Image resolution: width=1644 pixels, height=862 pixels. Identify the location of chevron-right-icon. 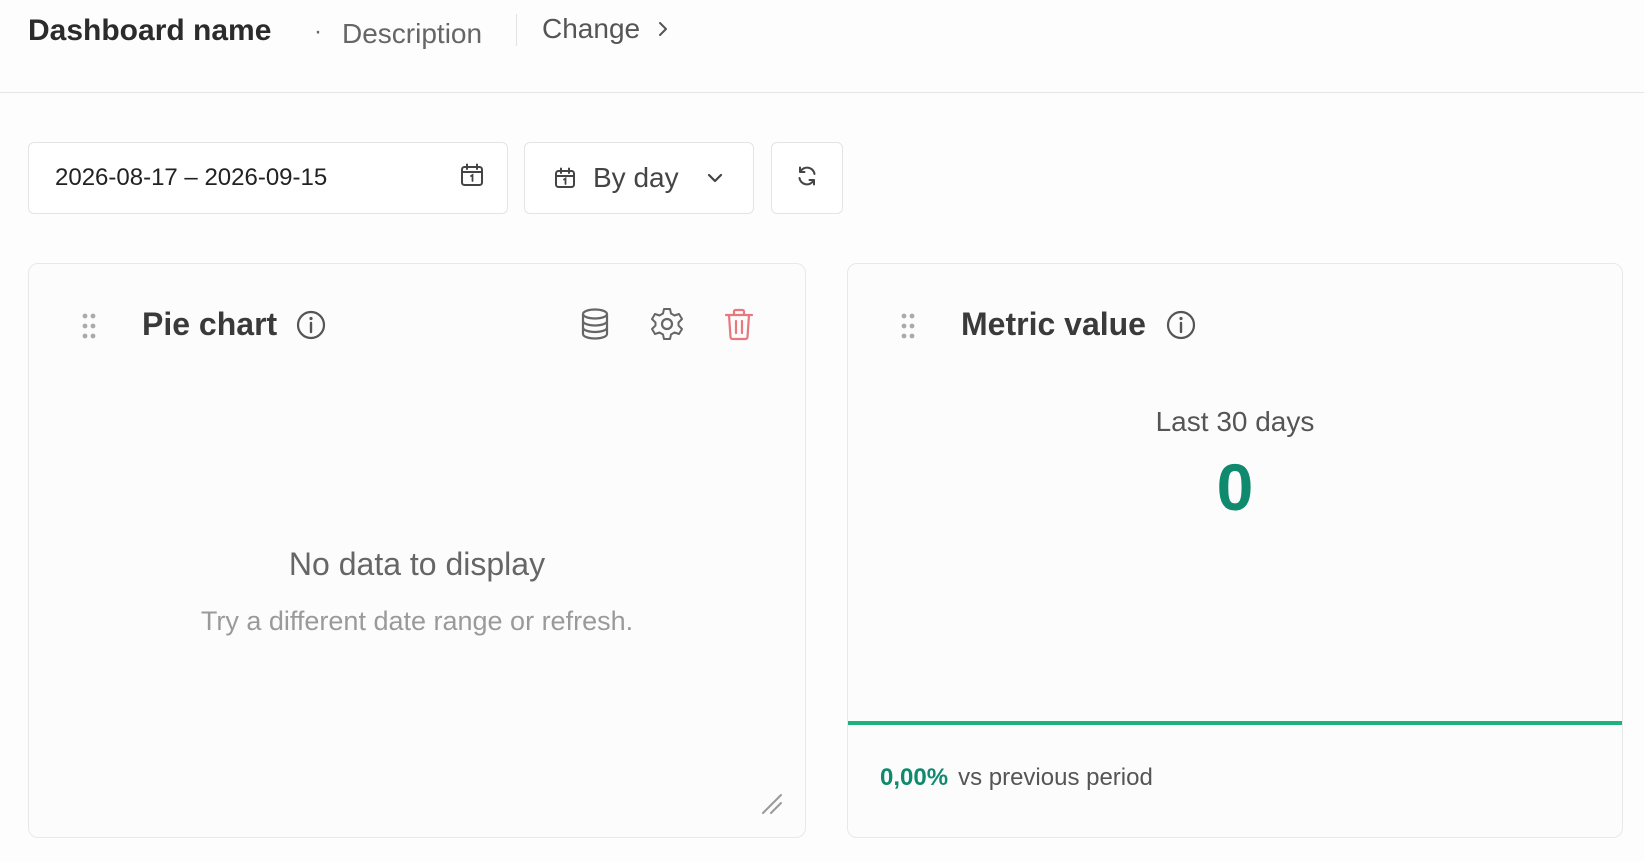
(663, 29).